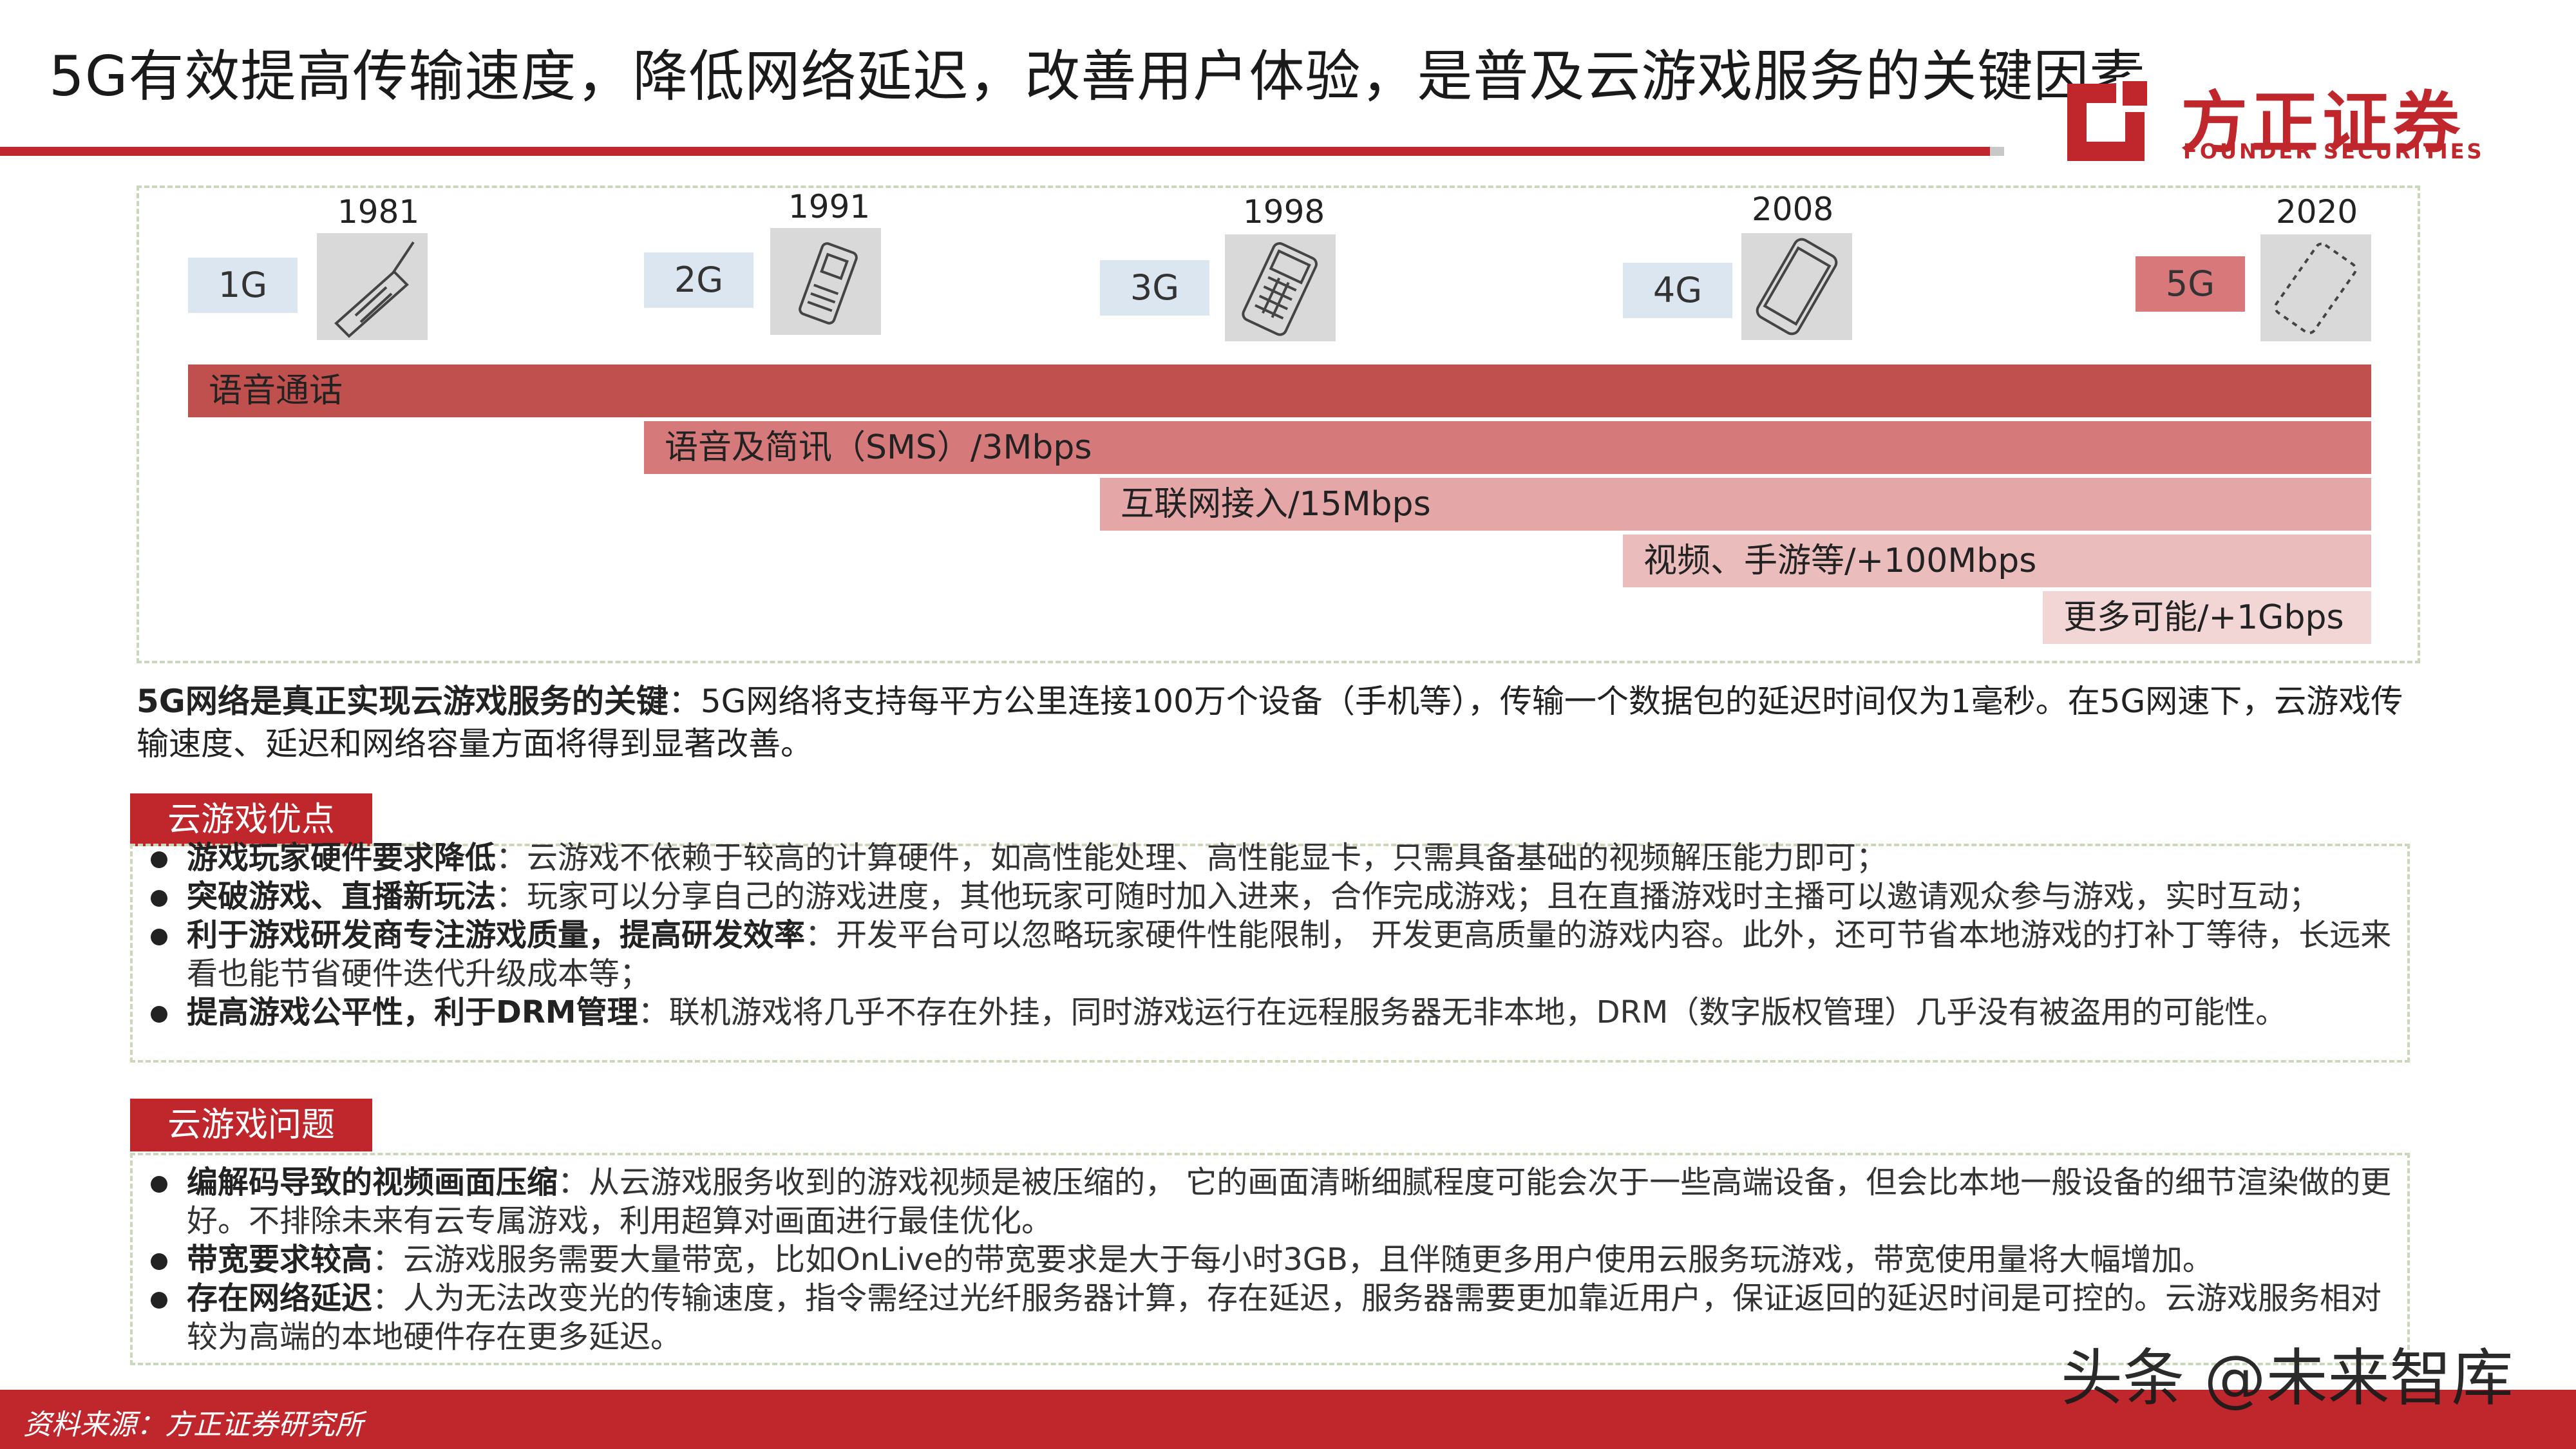  What do you see at coordinates (825, 281) in the screenshot?
I see `feature-phone-icon` at bounding box center [825, 281].